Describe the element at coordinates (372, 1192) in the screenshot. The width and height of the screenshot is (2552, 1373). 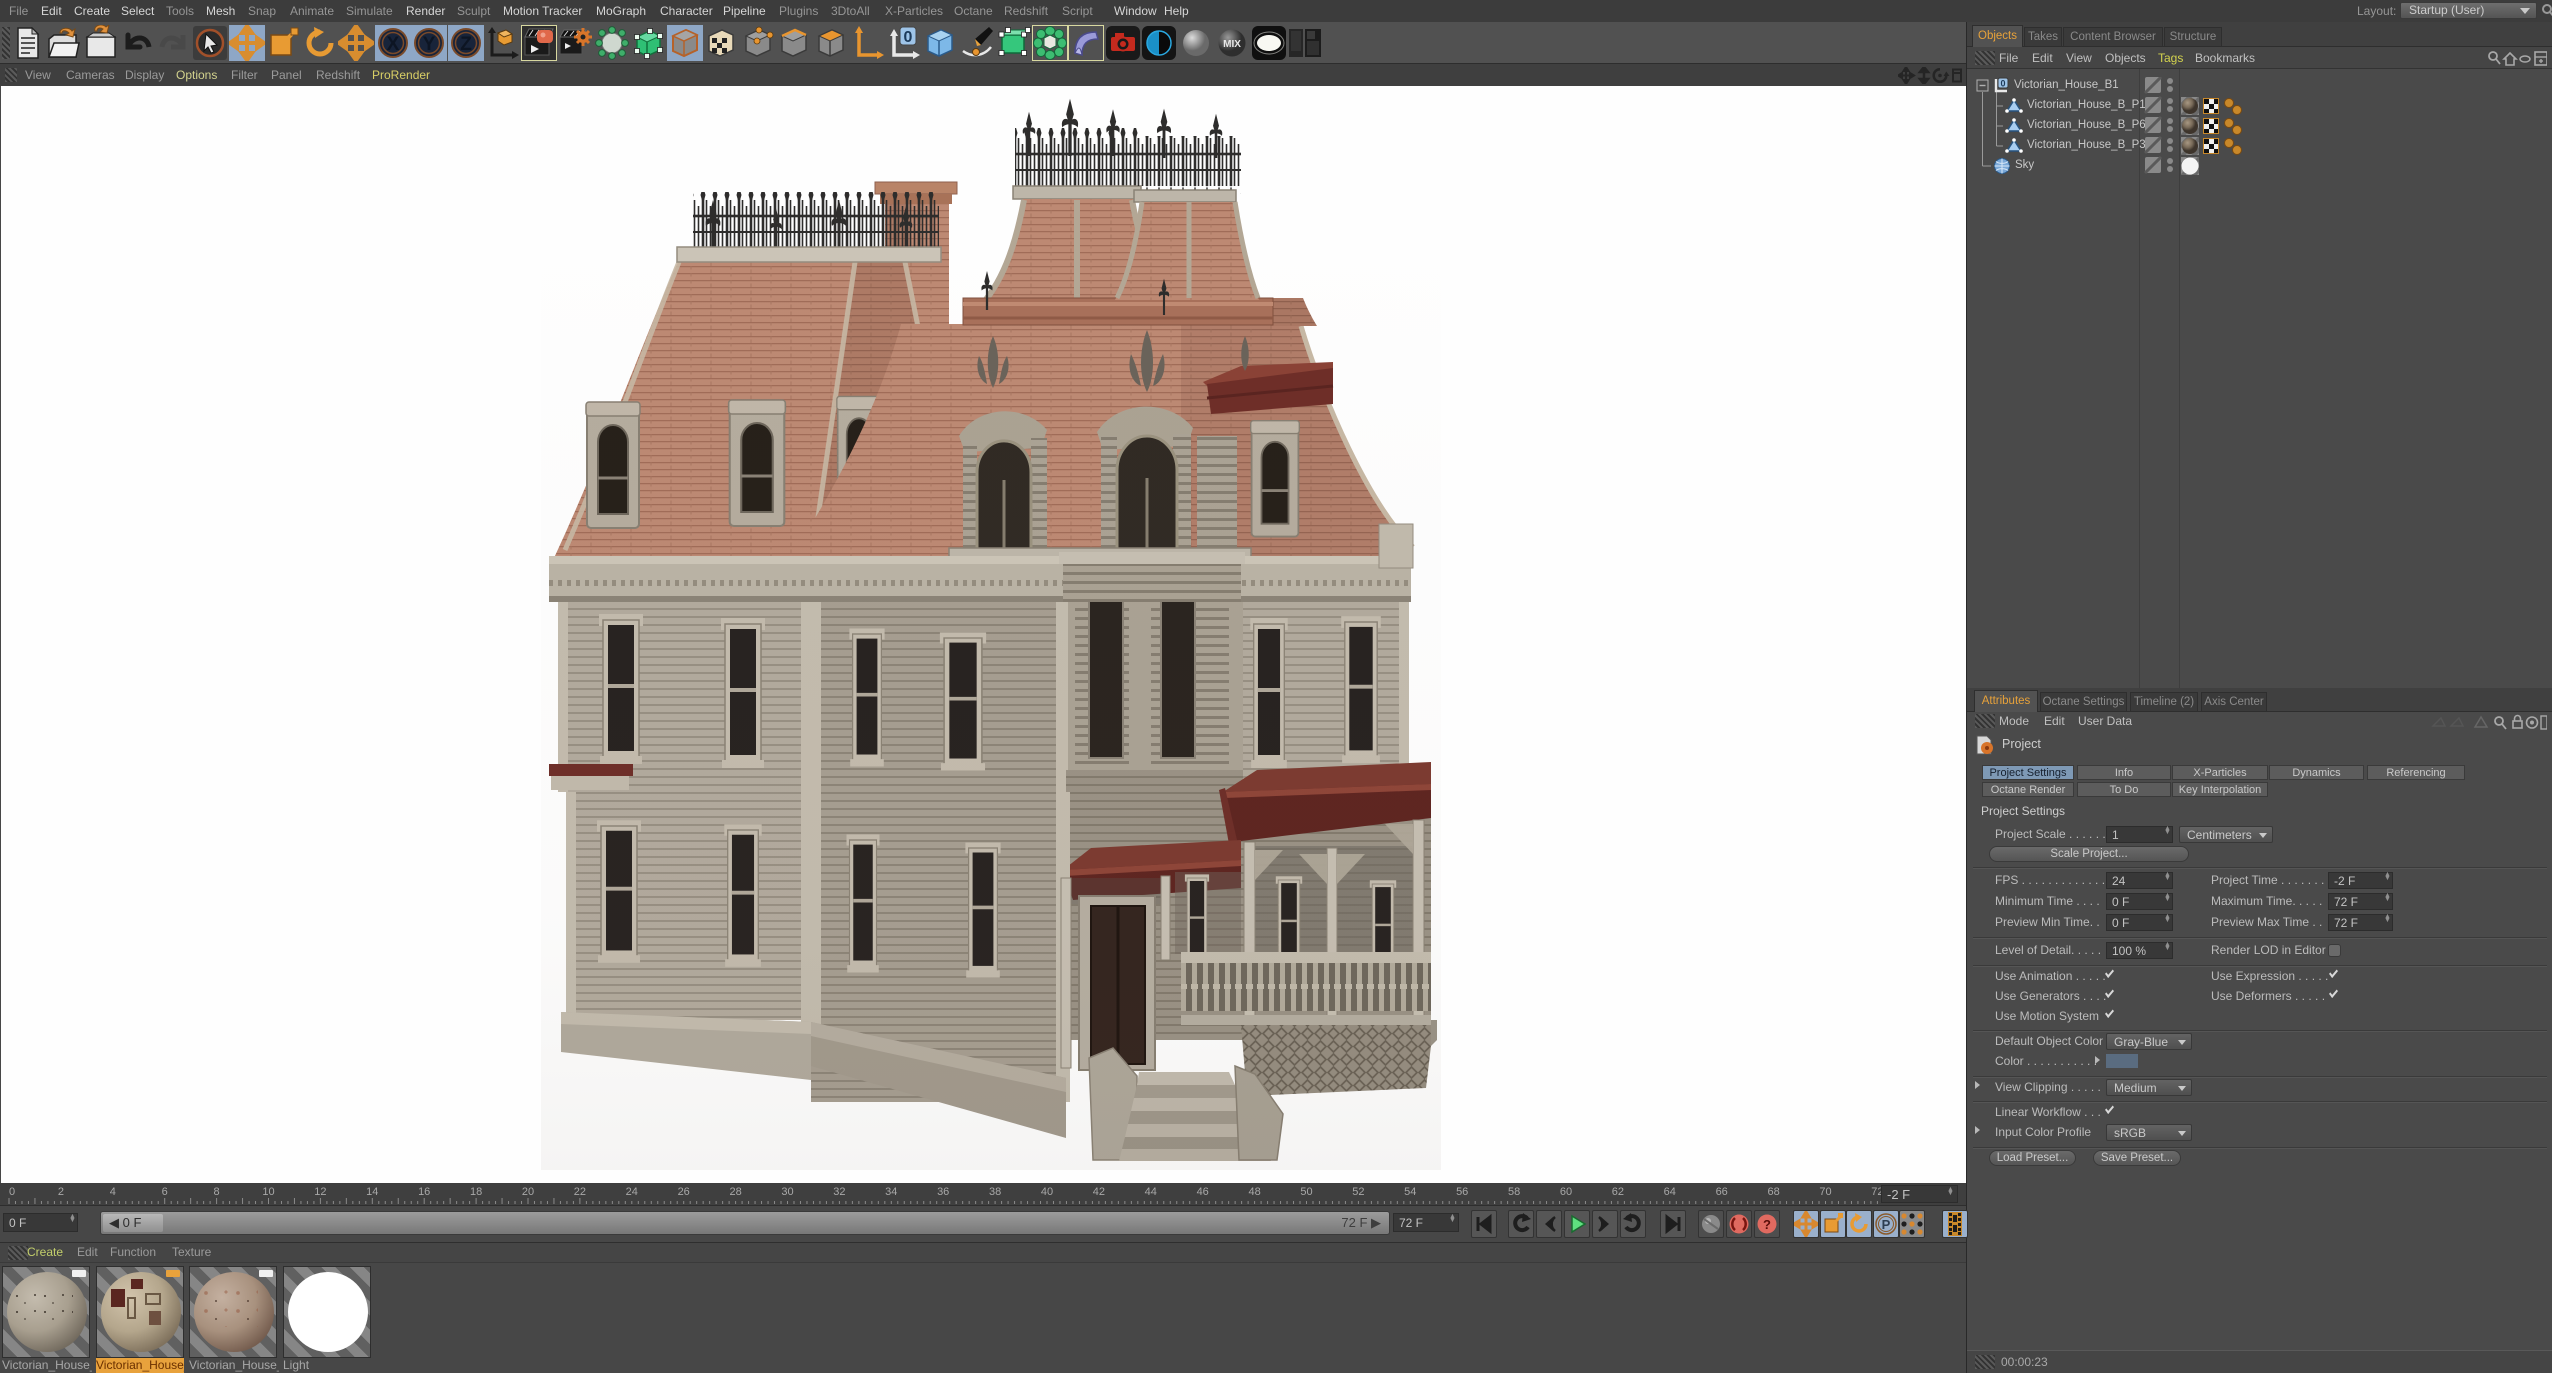
I see `svg-text: 14` at that location.